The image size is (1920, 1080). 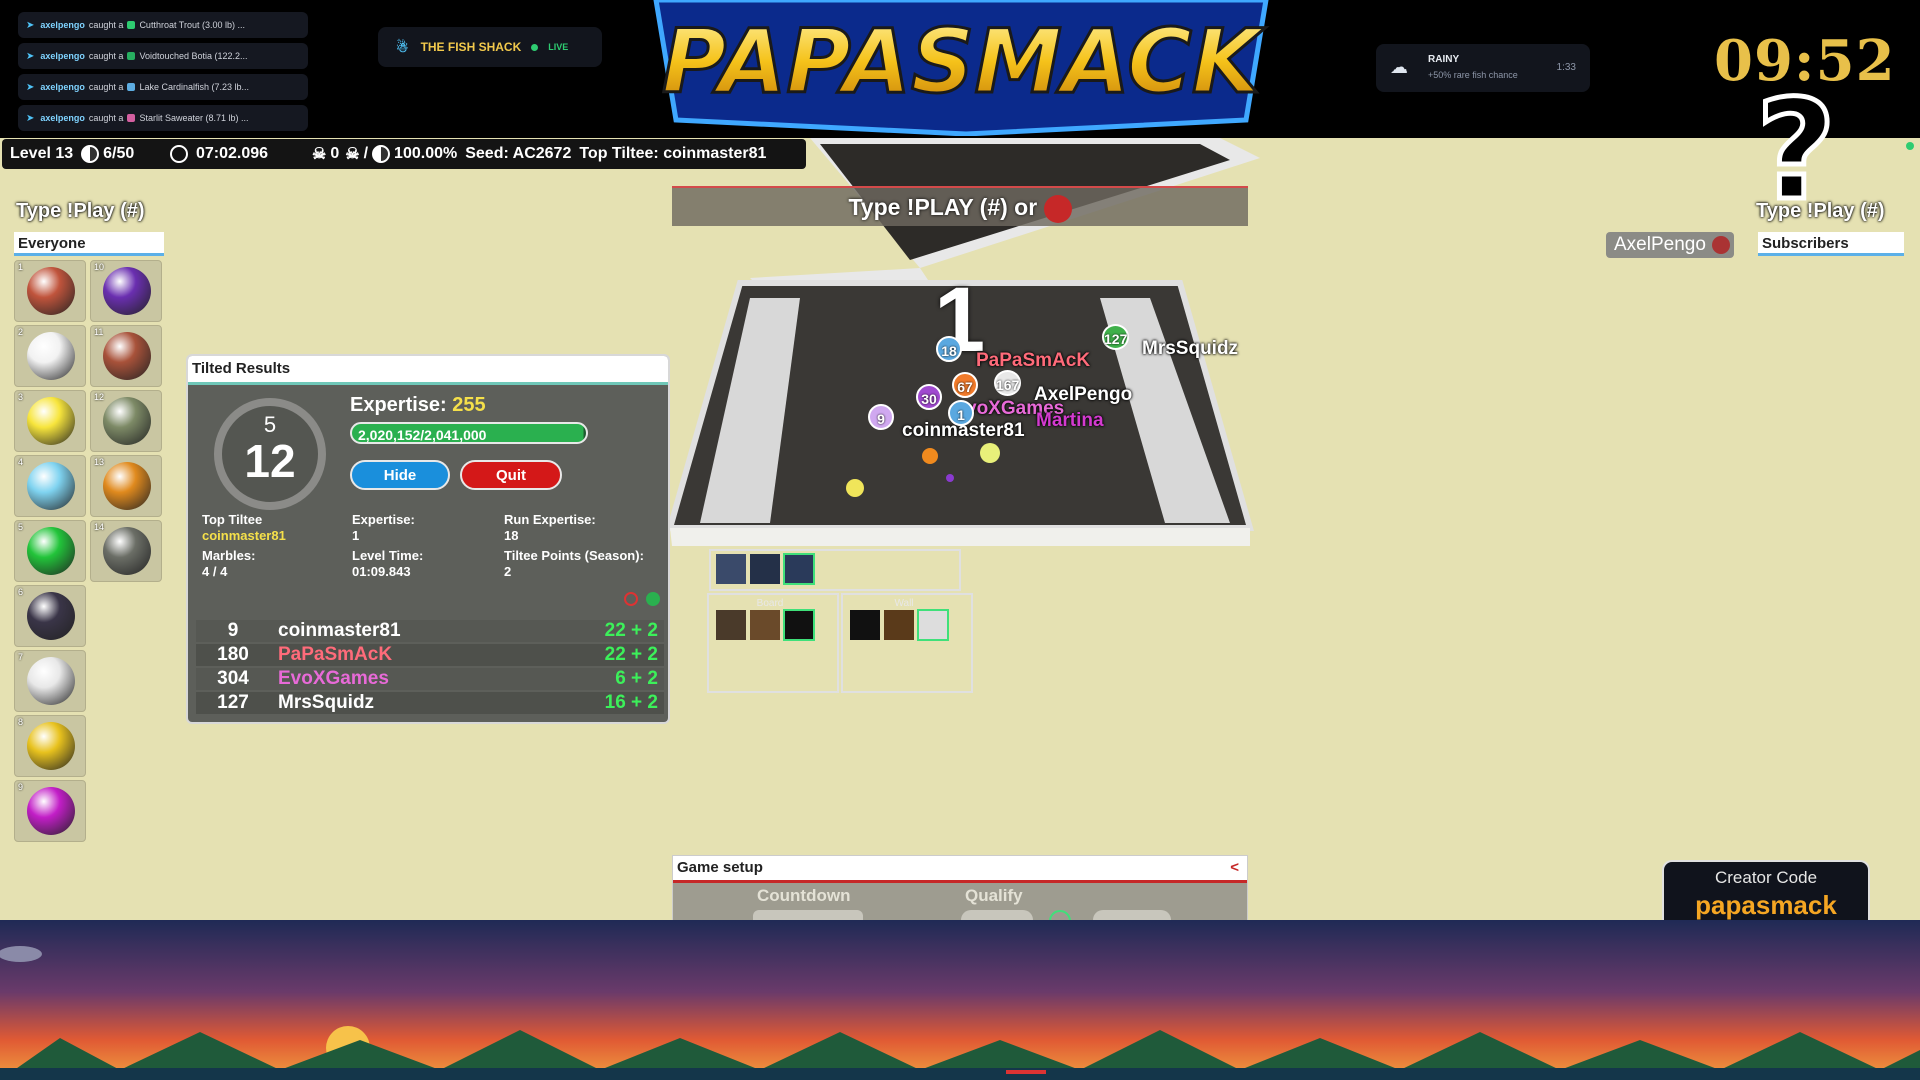 What do you see at coordinates (21, 527) in the screenshot?
I see `marble-slot-number: 5` at bounding box center [21, 527].